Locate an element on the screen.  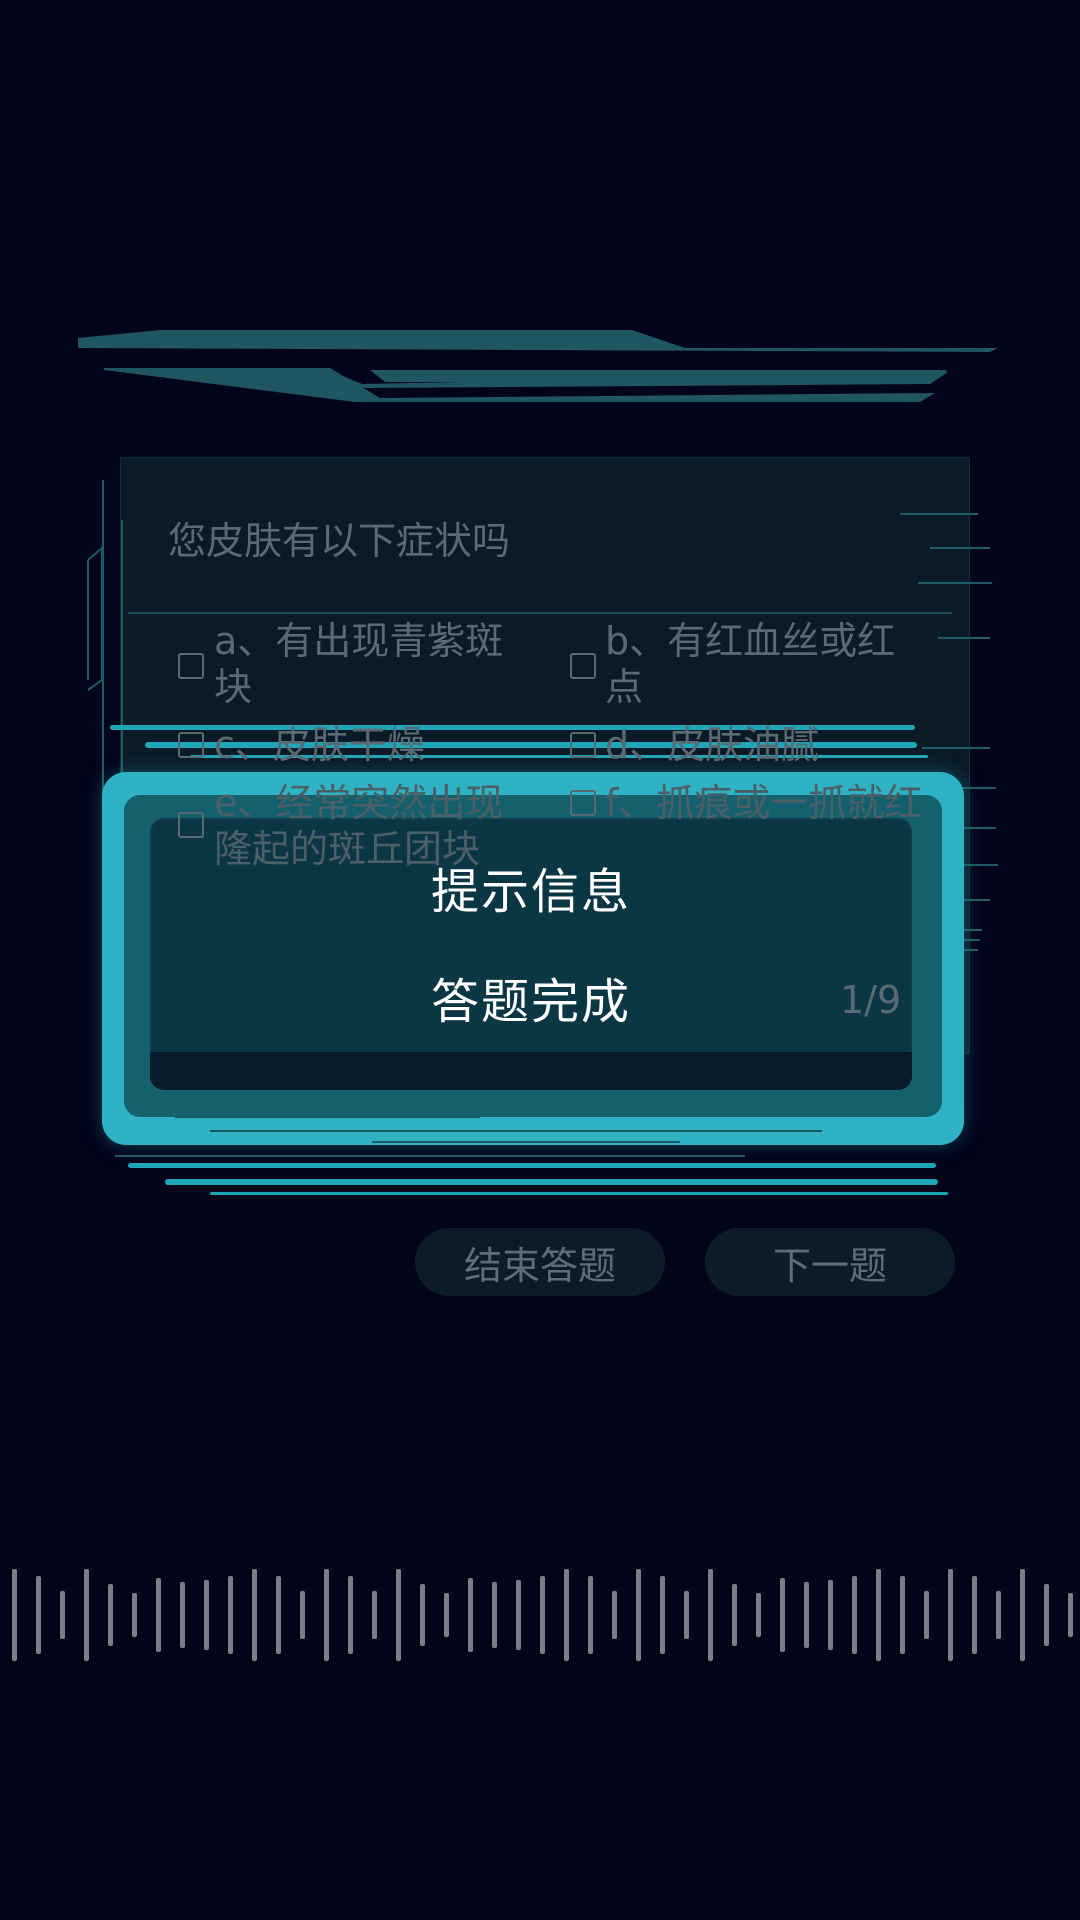
checkbox-e is located at coordinates (191, 825).